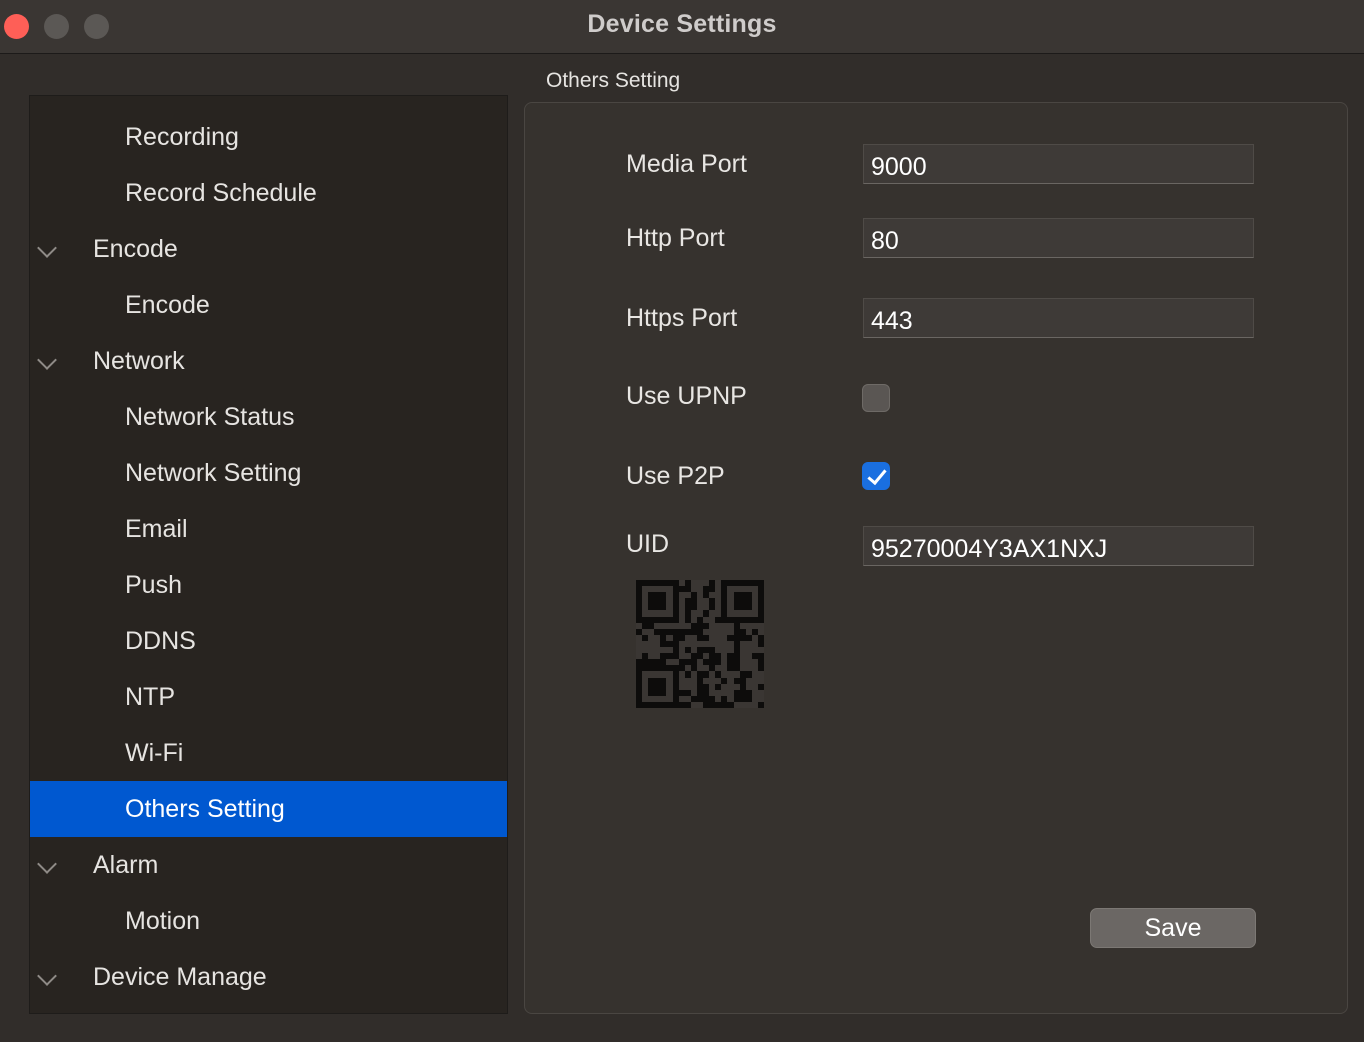 The height and width of the screenshot is (1042, 1364). What do you see at coordinates (268, 921) in the screenshot?
I see `sidebar-item-motion: Motion` at bounding box center [268, 921].